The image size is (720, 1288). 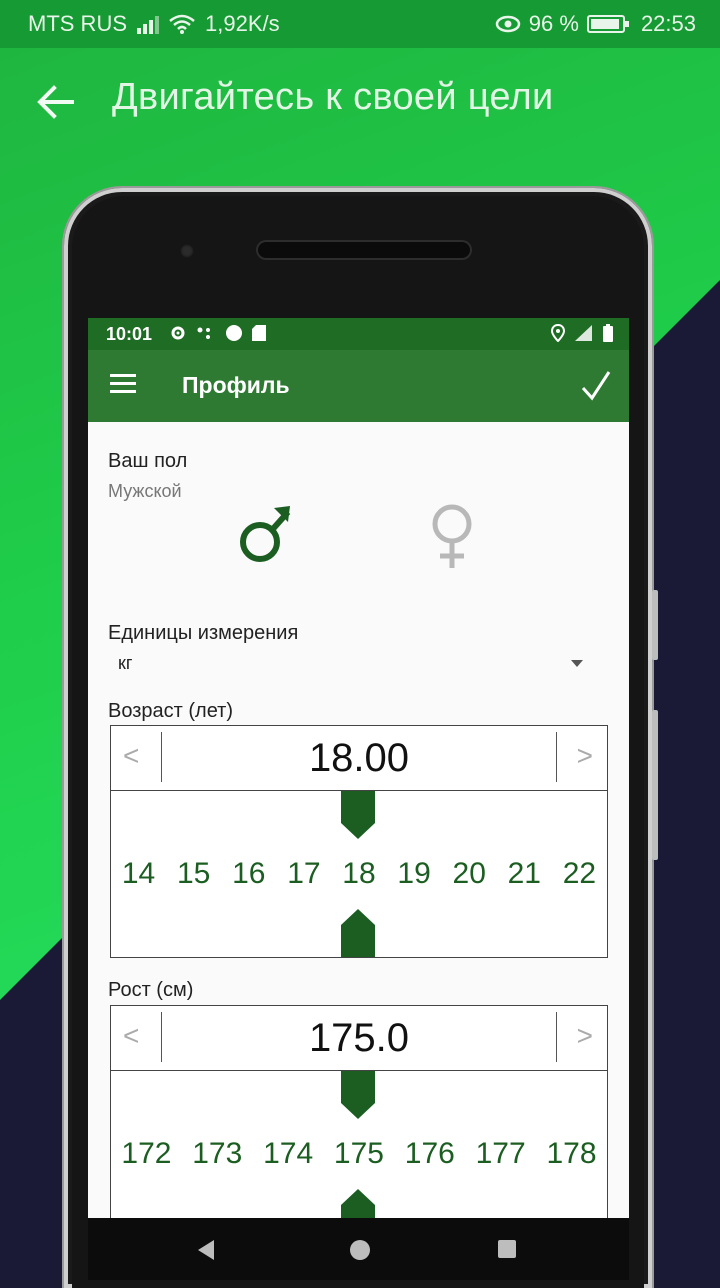 What do you see at coordinates (571, 1154) in the screenshot?
I see `height-tick: 178` at bounding box center [571, 1154].